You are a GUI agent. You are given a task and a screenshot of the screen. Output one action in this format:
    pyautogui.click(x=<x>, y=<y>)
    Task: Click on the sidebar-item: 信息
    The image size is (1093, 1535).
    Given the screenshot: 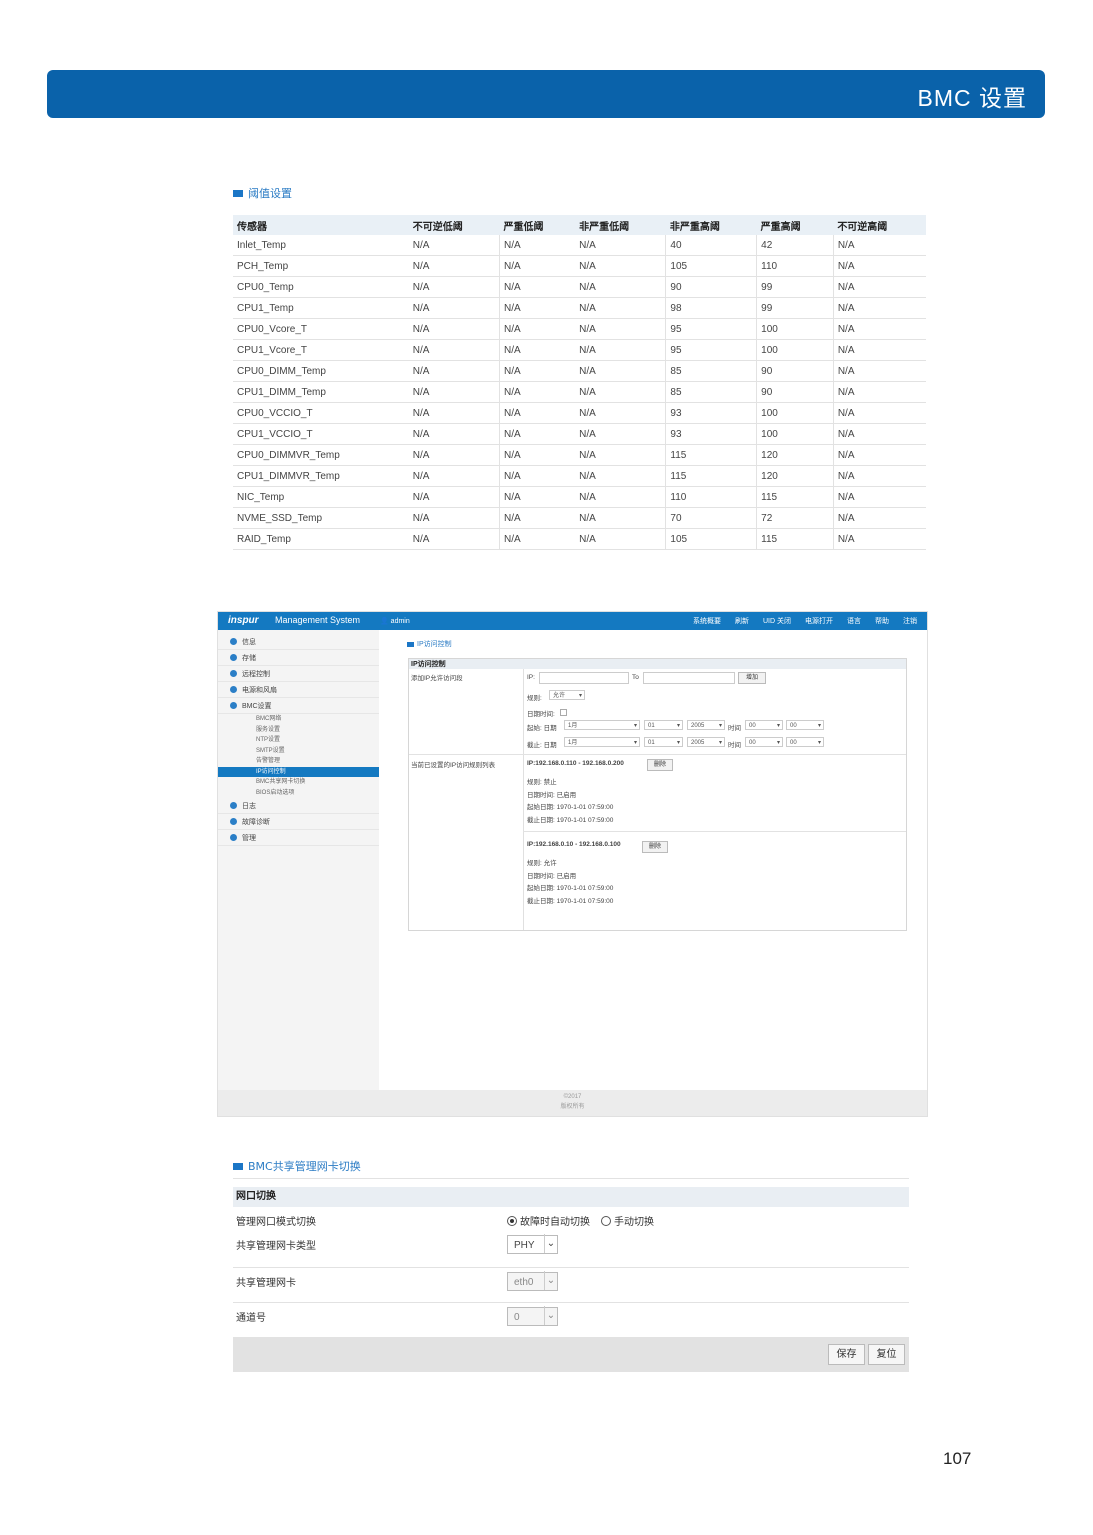 What is the action you would take?
    pyautogui.click(x=298, y=642)
    